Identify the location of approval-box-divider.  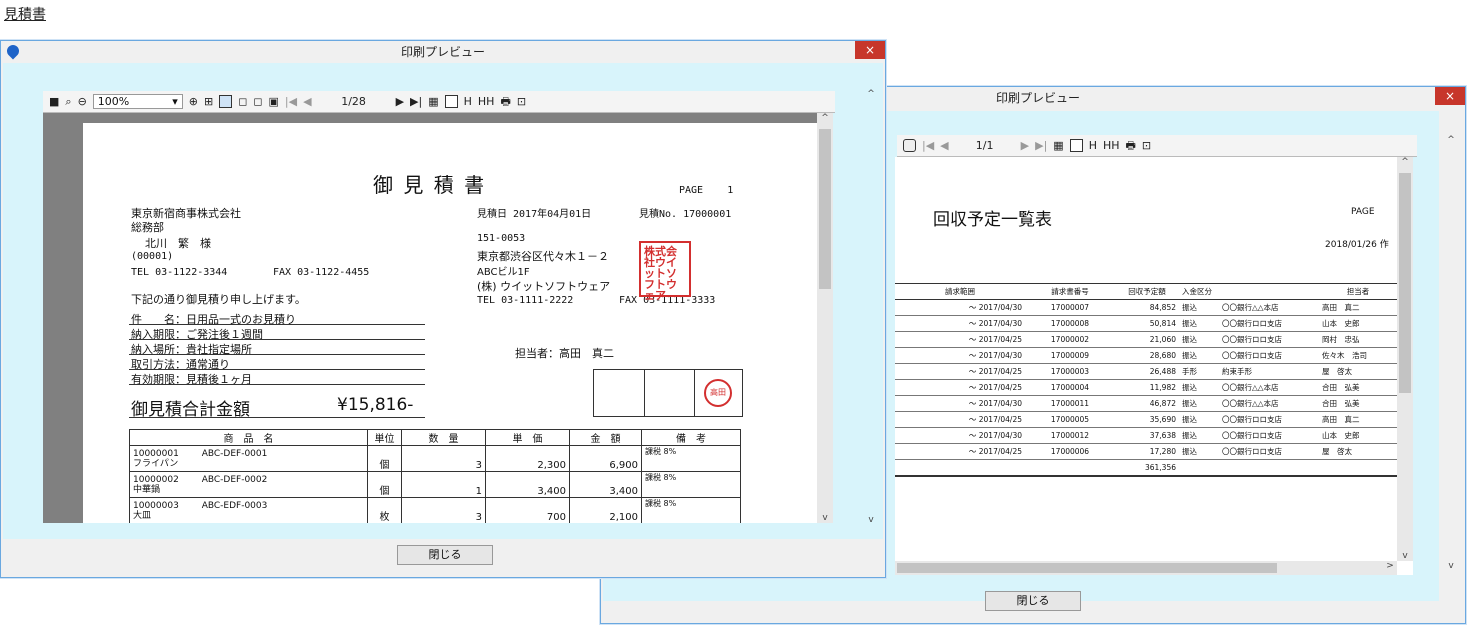
(644, 393).